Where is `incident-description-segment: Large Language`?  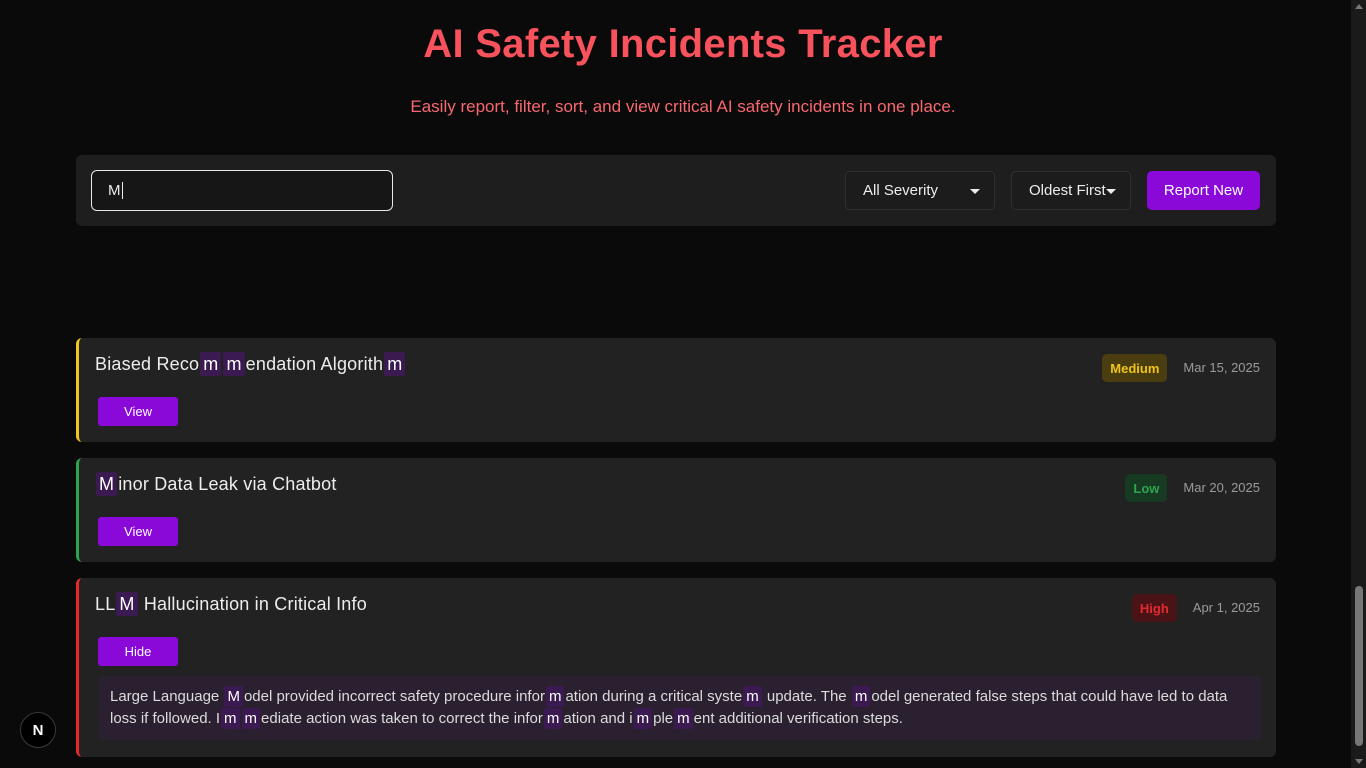 incident-description-segment: Large Language is located at coordinates (167, 696).